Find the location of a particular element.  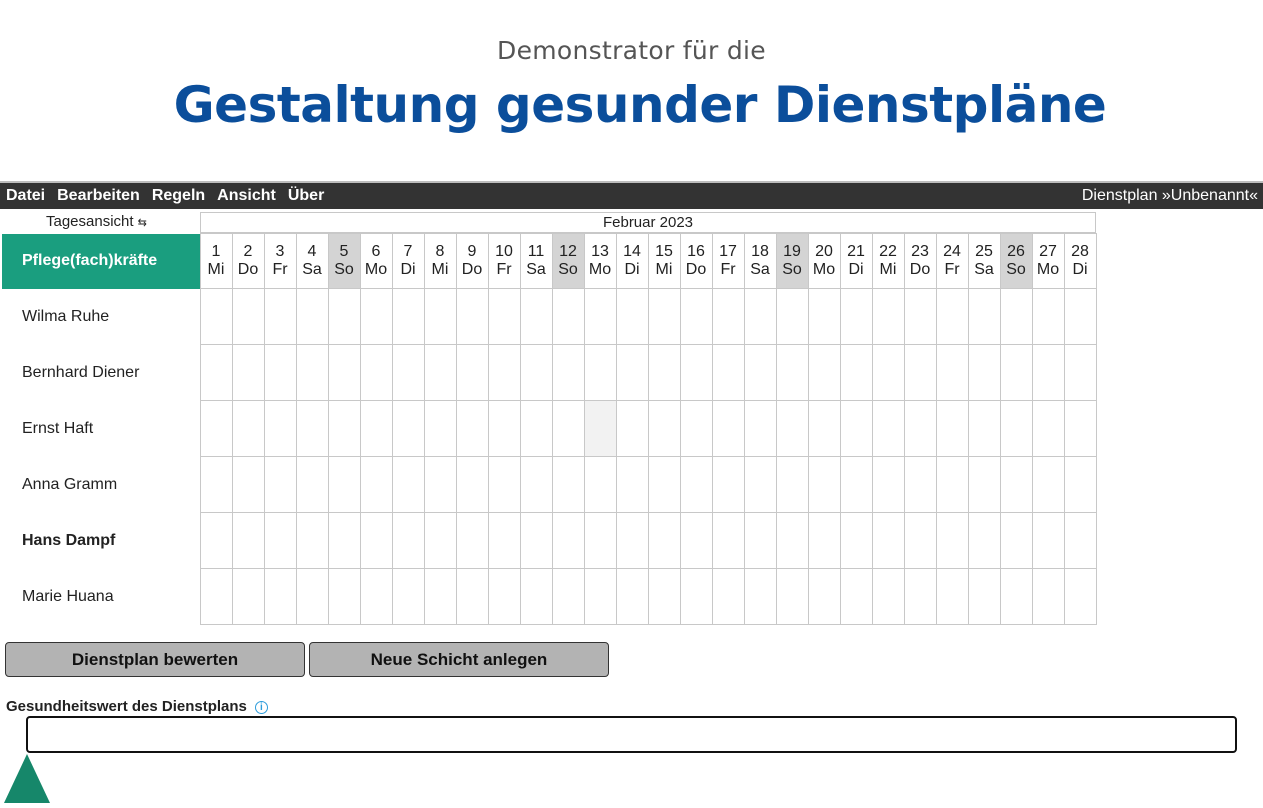

day-header-13: 13 Mo is located at coordinates (600, 261).